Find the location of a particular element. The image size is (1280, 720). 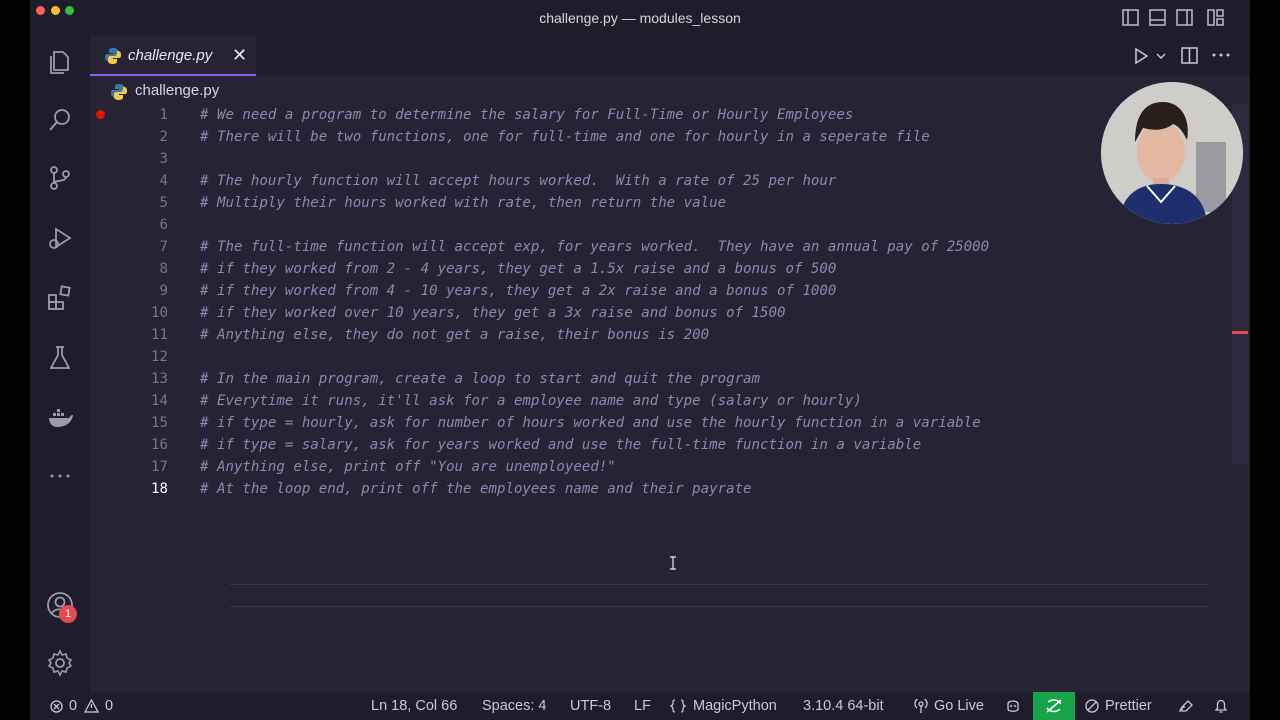

code-line: 12 is located at coordinates (640, 357).